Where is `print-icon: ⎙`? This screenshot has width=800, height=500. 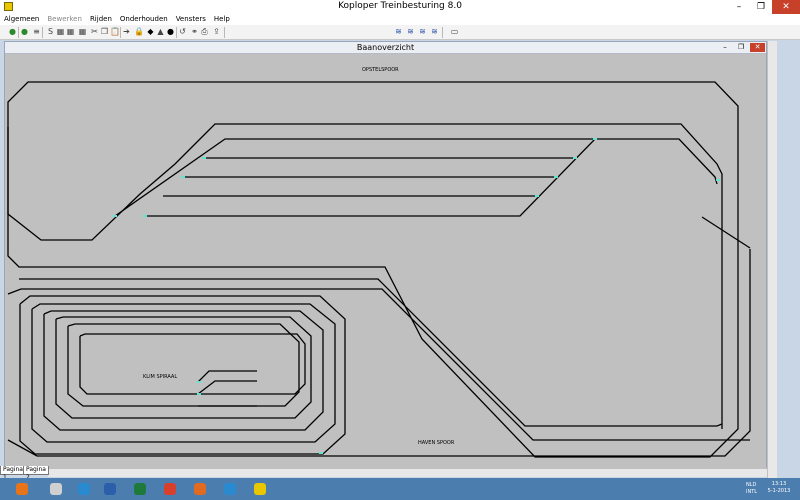 print-icon: ⎙ is located at coordinates (204, 32).